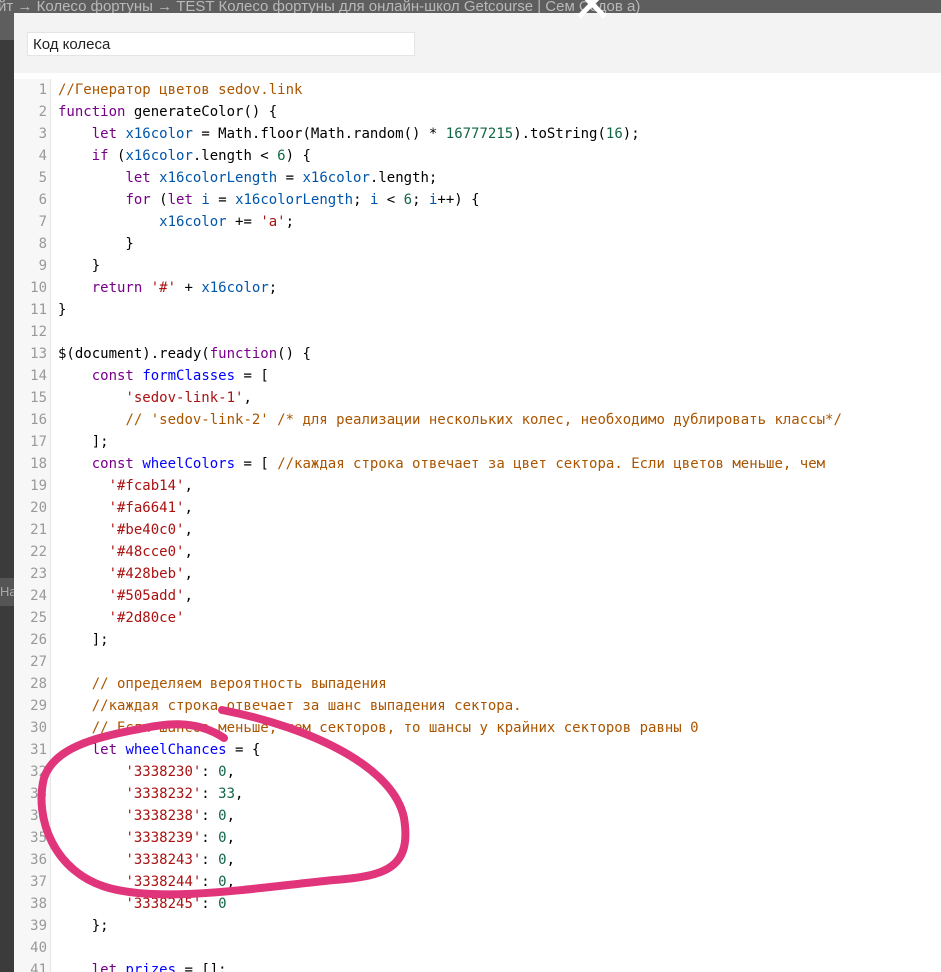 The image size is (941, 972). What do you see at coordinates (38, 464) in the screenshot?
I see `line-number: 18` at bounding box center [38, 464].